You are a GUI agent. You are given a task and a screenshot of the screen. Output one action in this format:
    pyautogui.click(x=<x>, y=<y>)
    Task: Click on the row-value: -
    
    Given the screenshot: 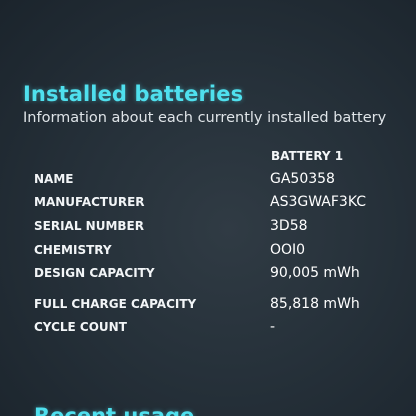 What is the action you would take?
    pyautogui.click(x=273, y=327)
    